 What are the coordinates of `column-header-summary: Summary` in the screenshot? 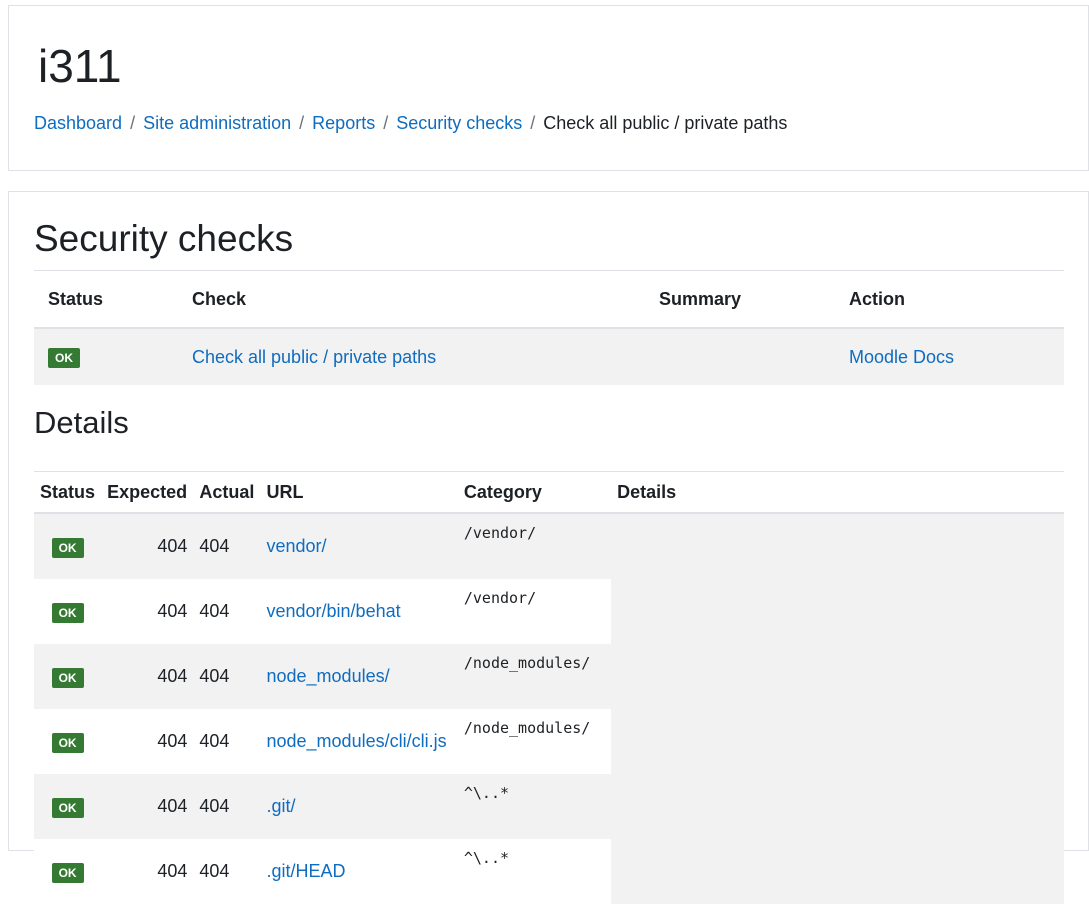 It's located at (740, 299).